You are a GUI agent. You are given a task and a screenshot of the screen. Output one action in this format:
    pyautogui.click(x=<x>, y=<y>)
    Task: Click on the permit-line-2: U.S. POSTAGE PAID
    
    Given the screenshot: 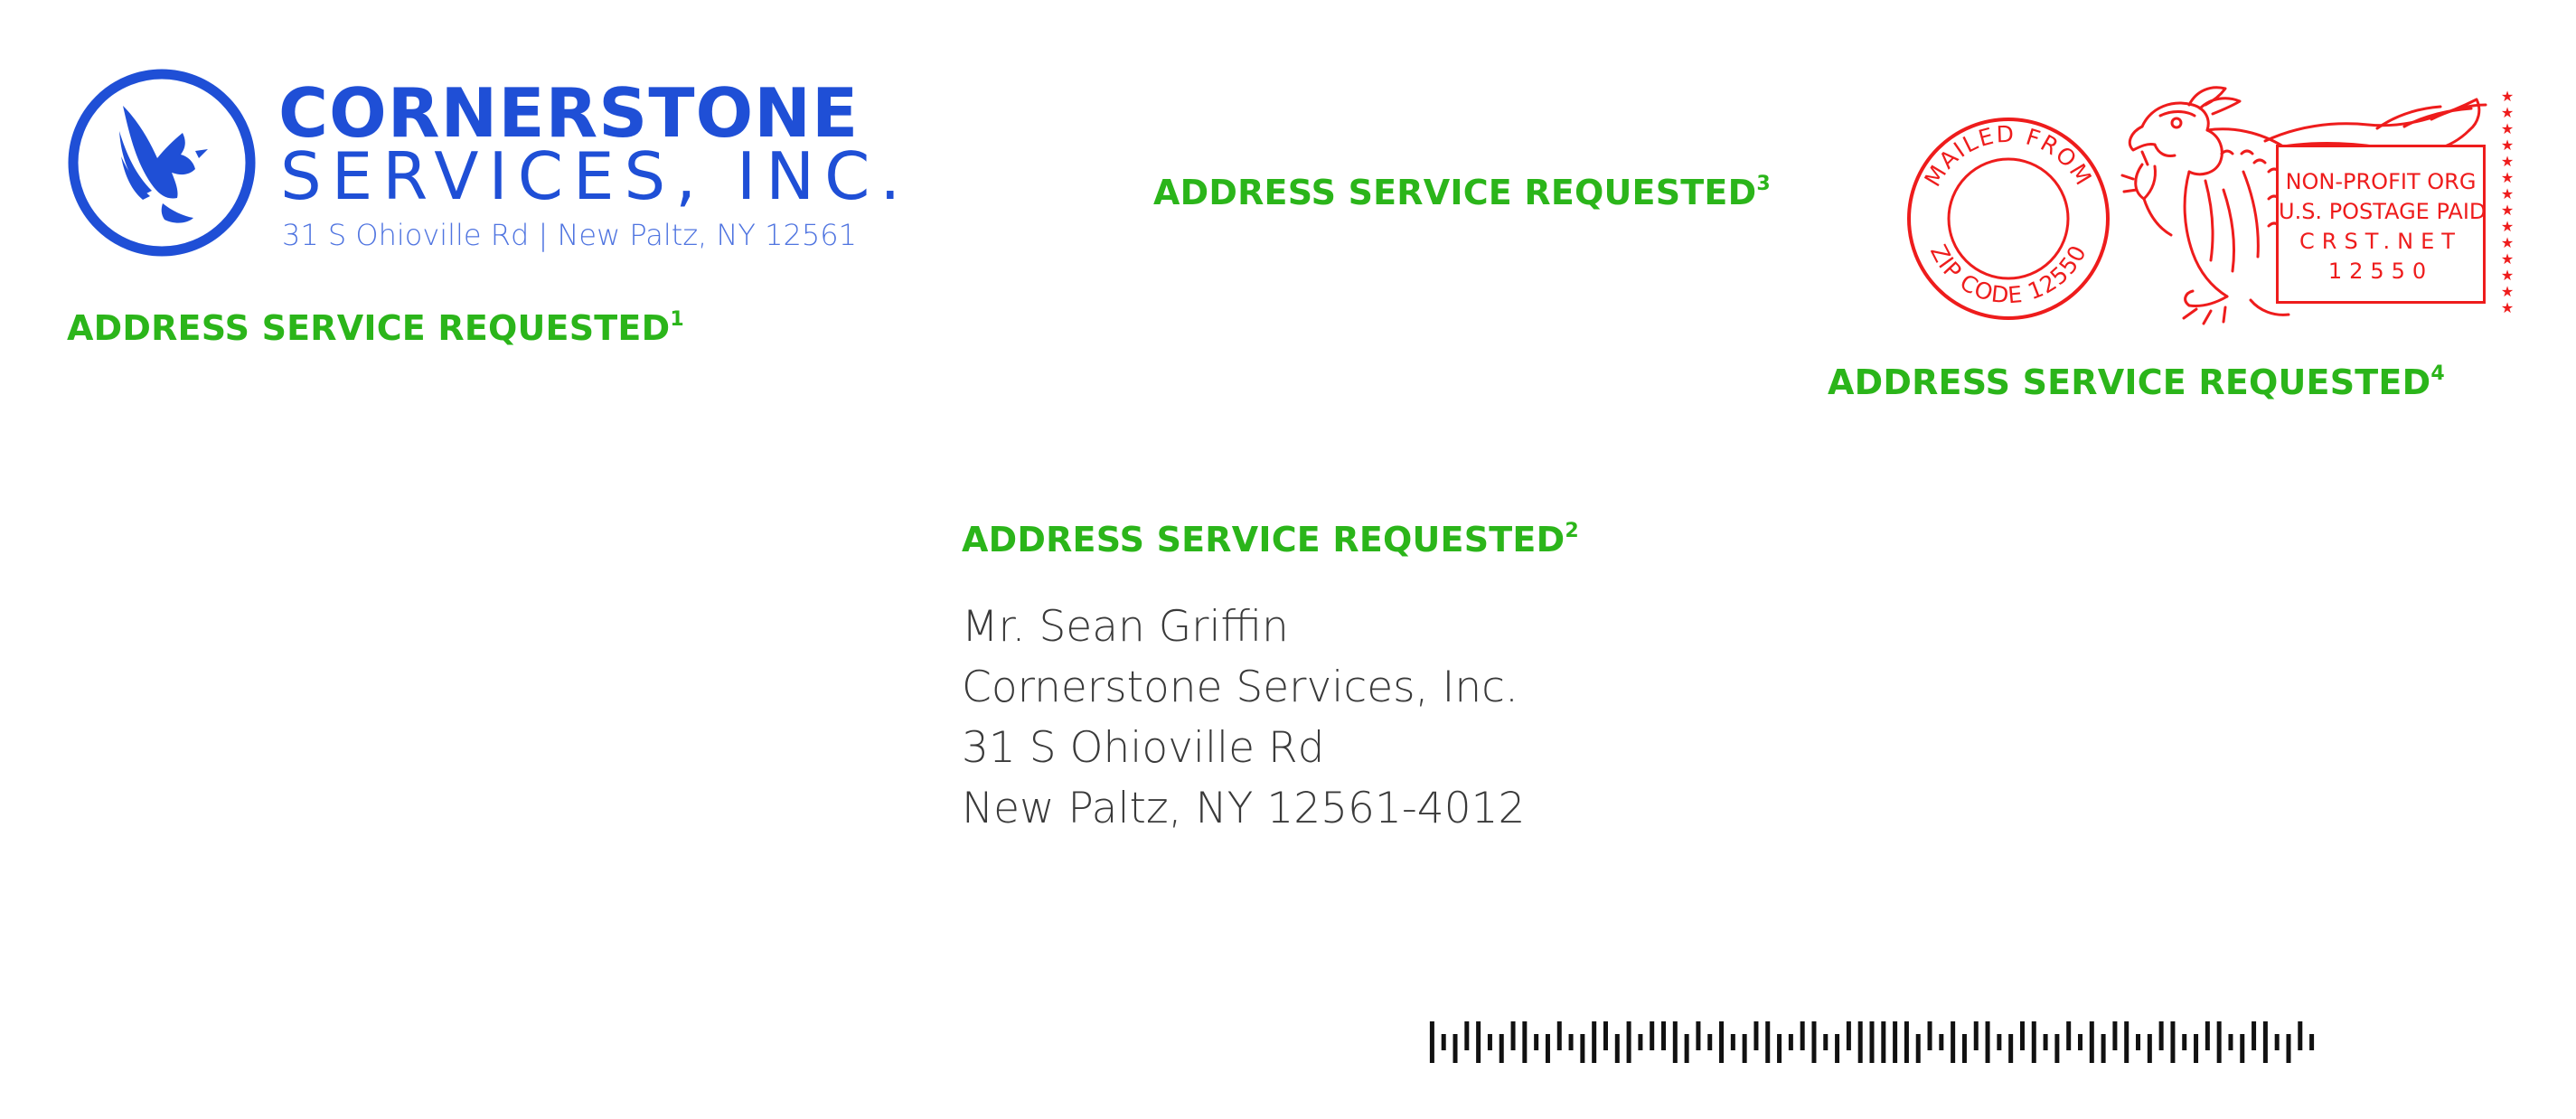 What is the action you would take?
    pyautogui.click(x=2383, y=211)
    